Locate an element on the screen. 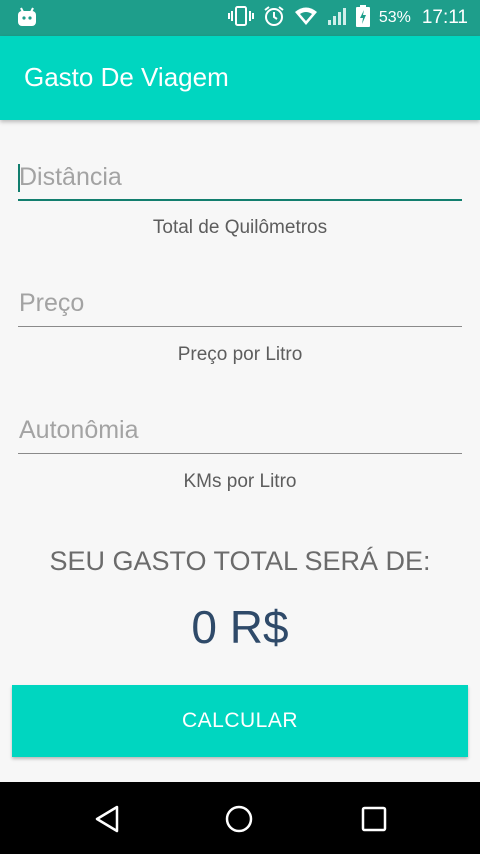 Image resolution: width=480 pixels, height=854 pixels. android-icon is located at coordinates (27, 19).